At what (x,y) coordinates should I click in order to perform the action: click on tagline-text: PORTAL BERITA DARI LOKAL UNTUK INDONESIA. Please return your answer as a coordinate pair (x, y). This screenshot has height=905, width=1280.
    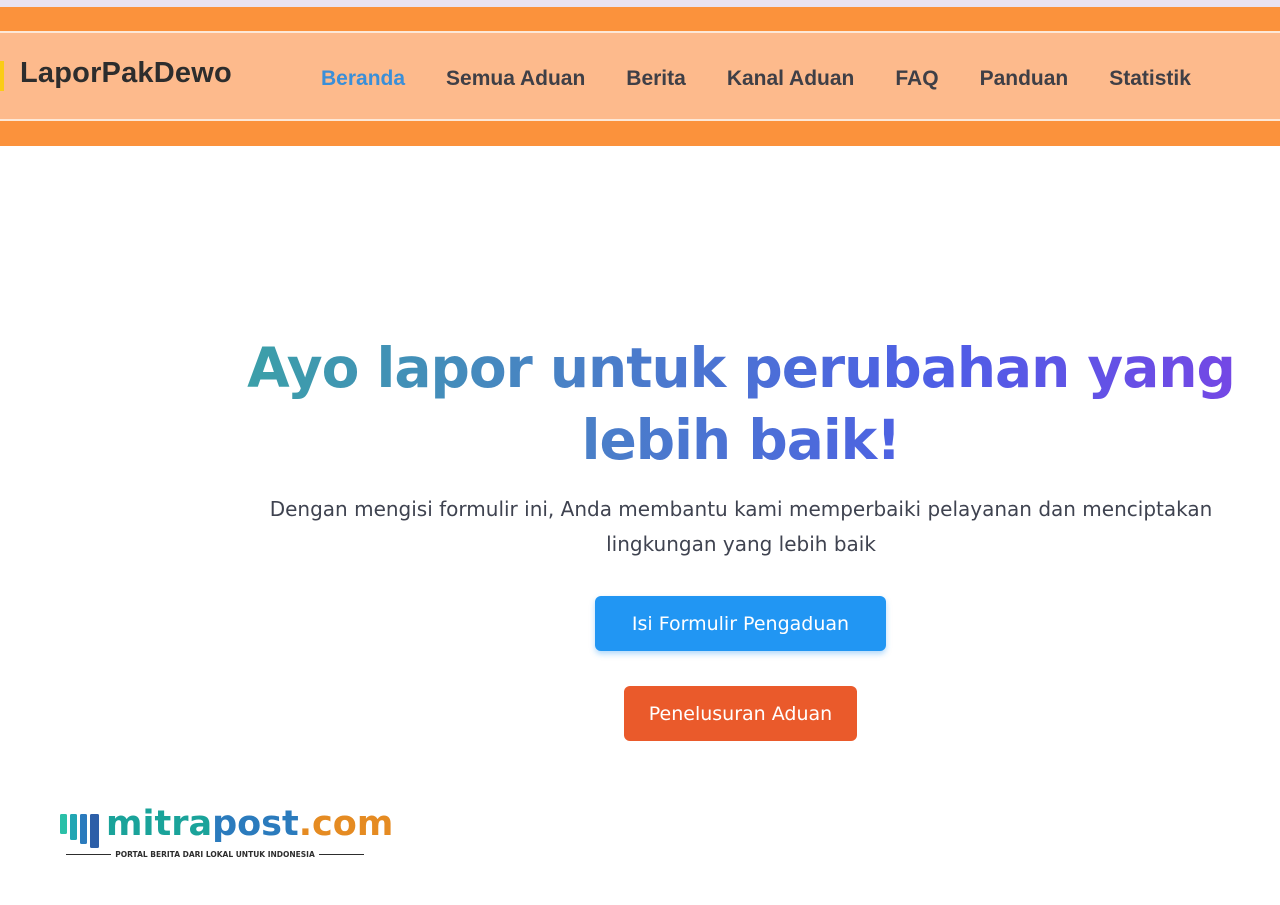
    Looking at the image, I should click on (215, 854).